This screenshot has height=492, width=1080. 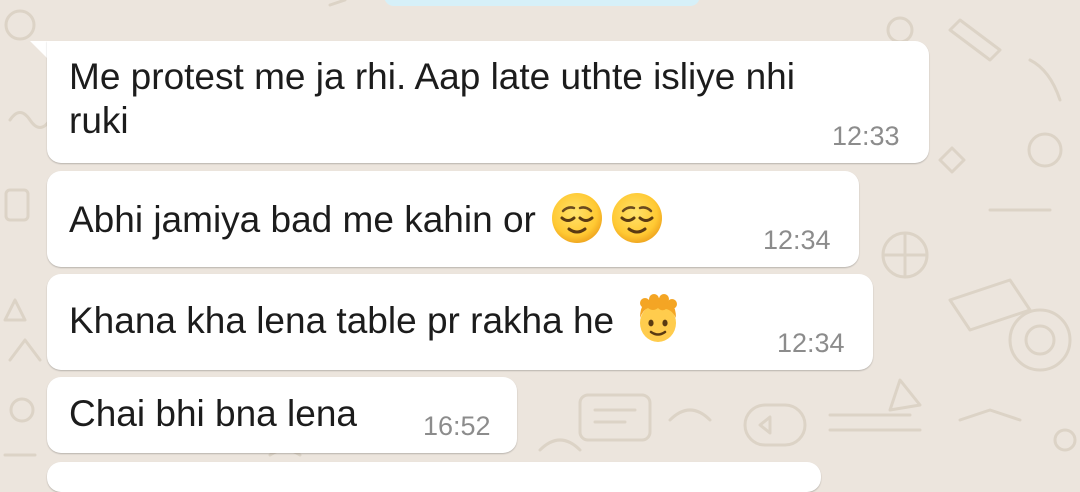 I want to click on message-bubble-2: Abhi jamiya bad me kahin or 12:34, so click(x=453, y=219).